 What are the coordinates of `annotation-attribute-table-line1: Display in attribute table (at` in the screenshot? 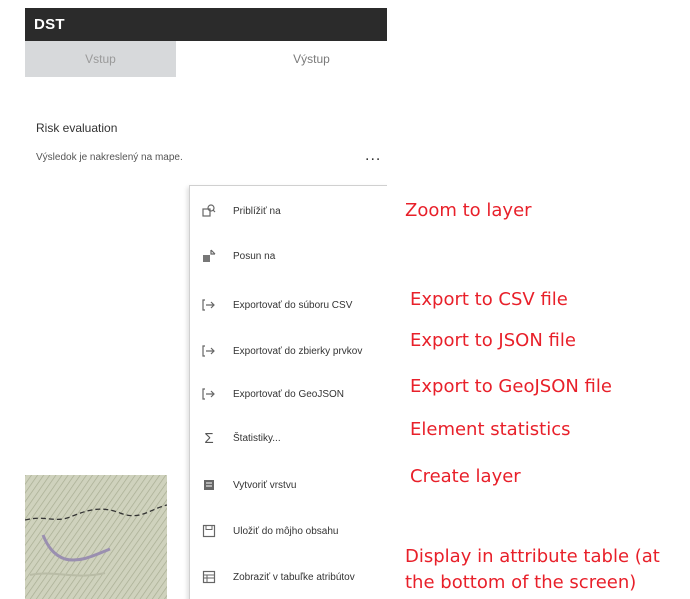 It's located at (532, 556).